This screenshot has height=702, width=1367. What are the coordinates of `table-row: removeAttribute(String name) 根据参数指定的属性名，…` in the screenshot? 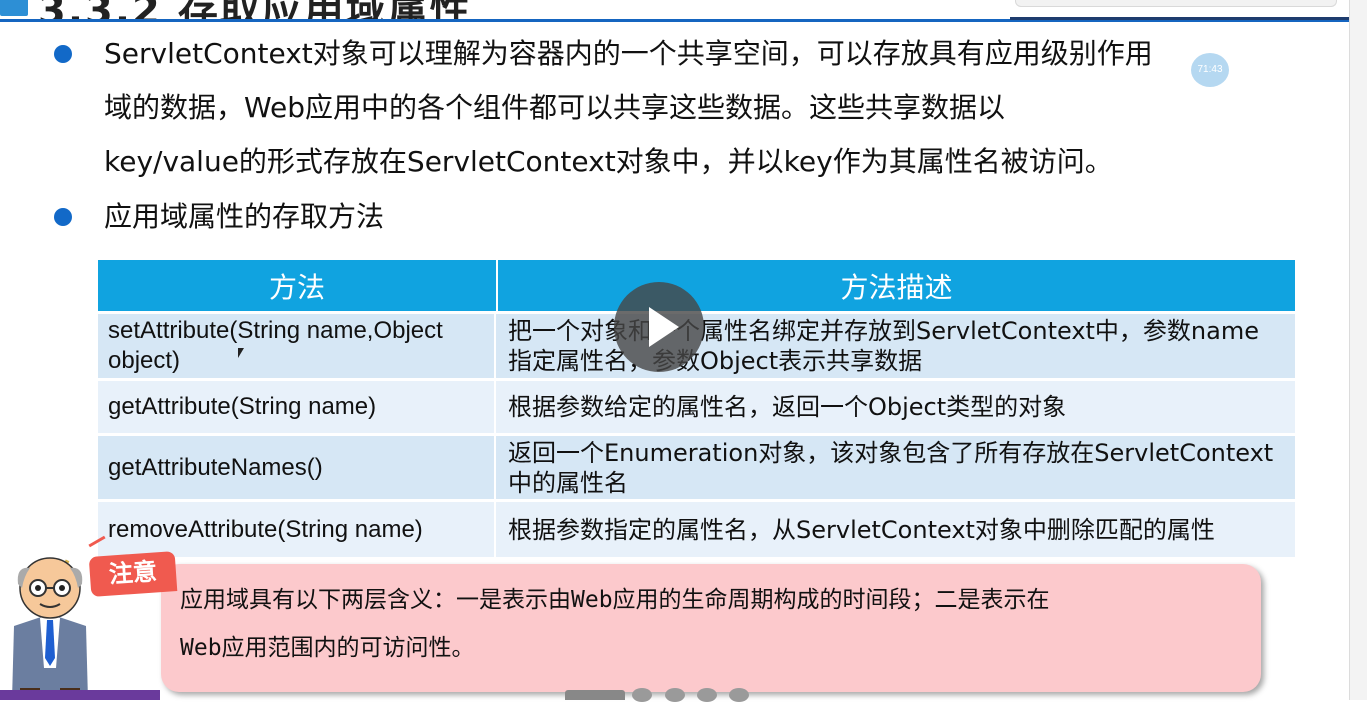 It's located at (696, 528).